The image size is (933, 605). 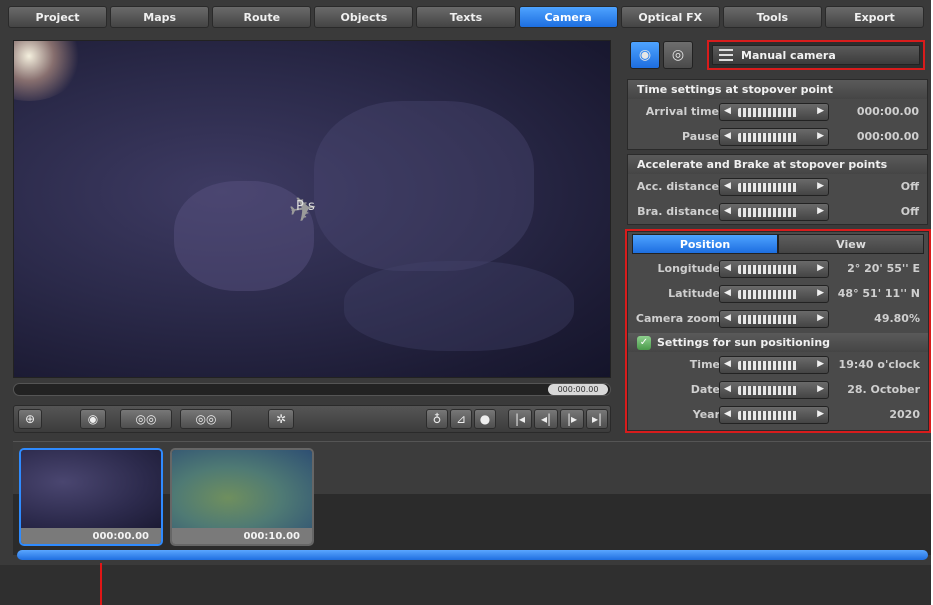 I want to click on bra-distance-row: Bra. distance ◀ ▶ Off, so click(x=777, y=211).